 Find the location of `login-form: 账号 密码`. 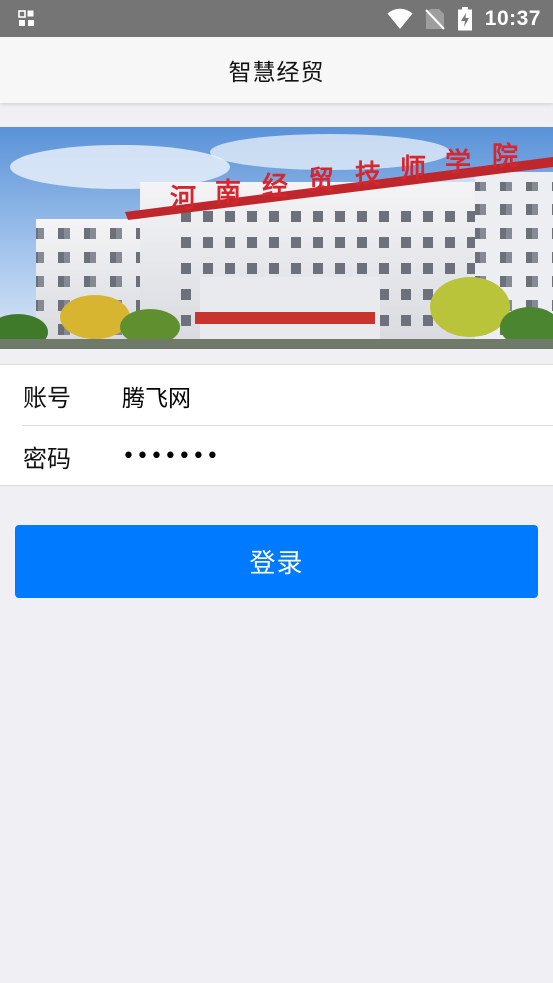

login-form: 账号 密码 is located at coordinates (276, 425).